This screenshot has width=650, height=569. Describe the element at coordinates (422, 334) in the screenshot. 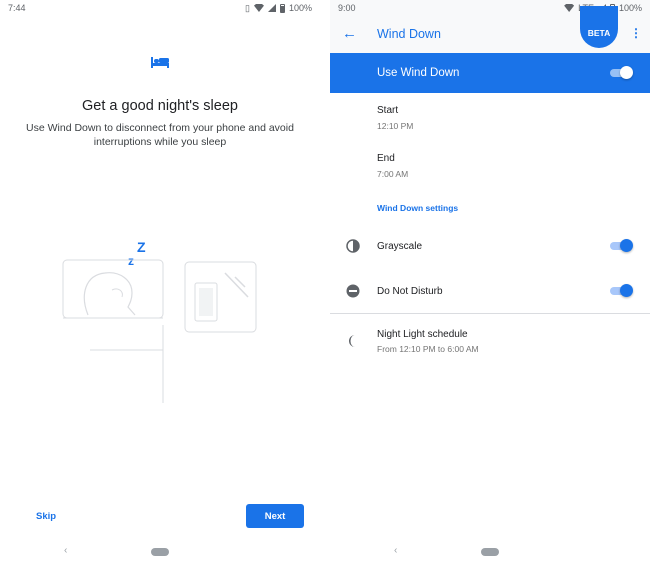

I see `night-light-label: Night Light schedule` at that location.